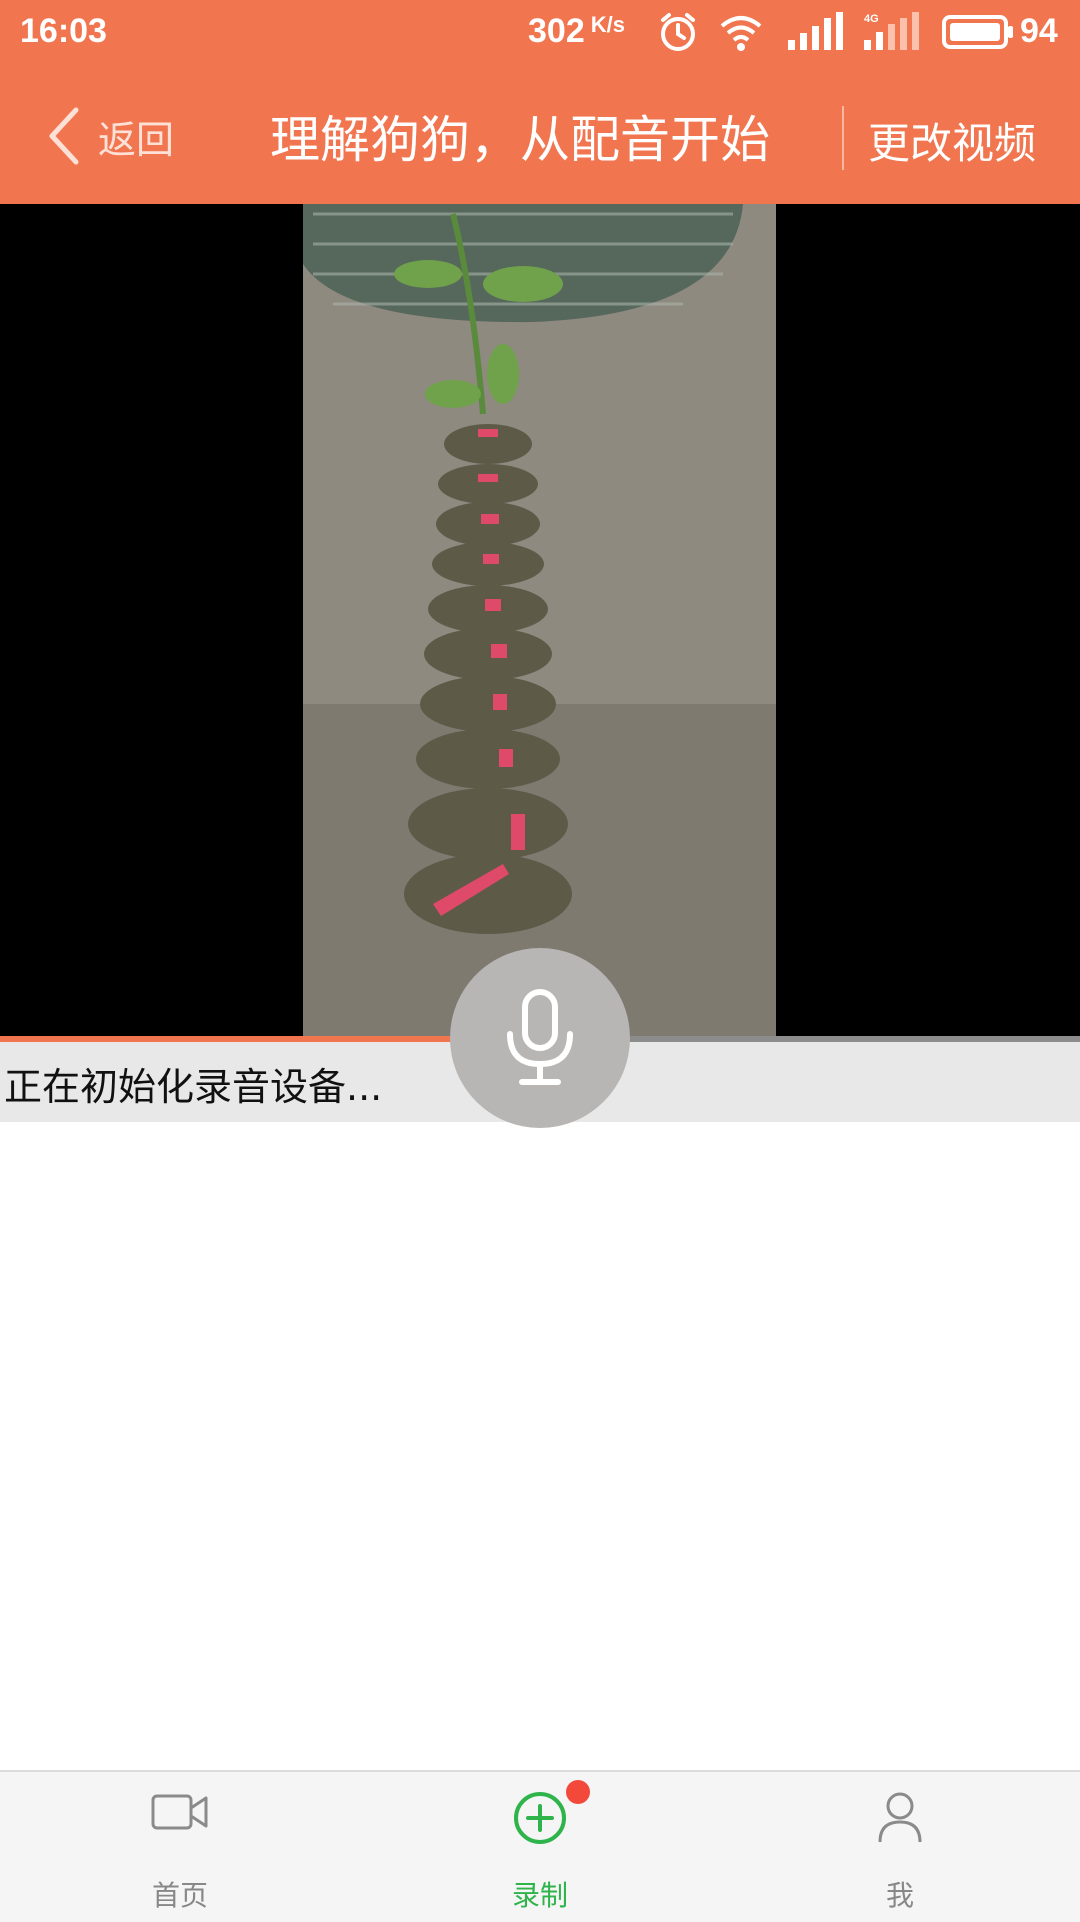 This screenshot has width=1080, height=1922. Describe the element at coordinates (871, 19) in the screenshot. I see `svg-text: 4G` at that location.